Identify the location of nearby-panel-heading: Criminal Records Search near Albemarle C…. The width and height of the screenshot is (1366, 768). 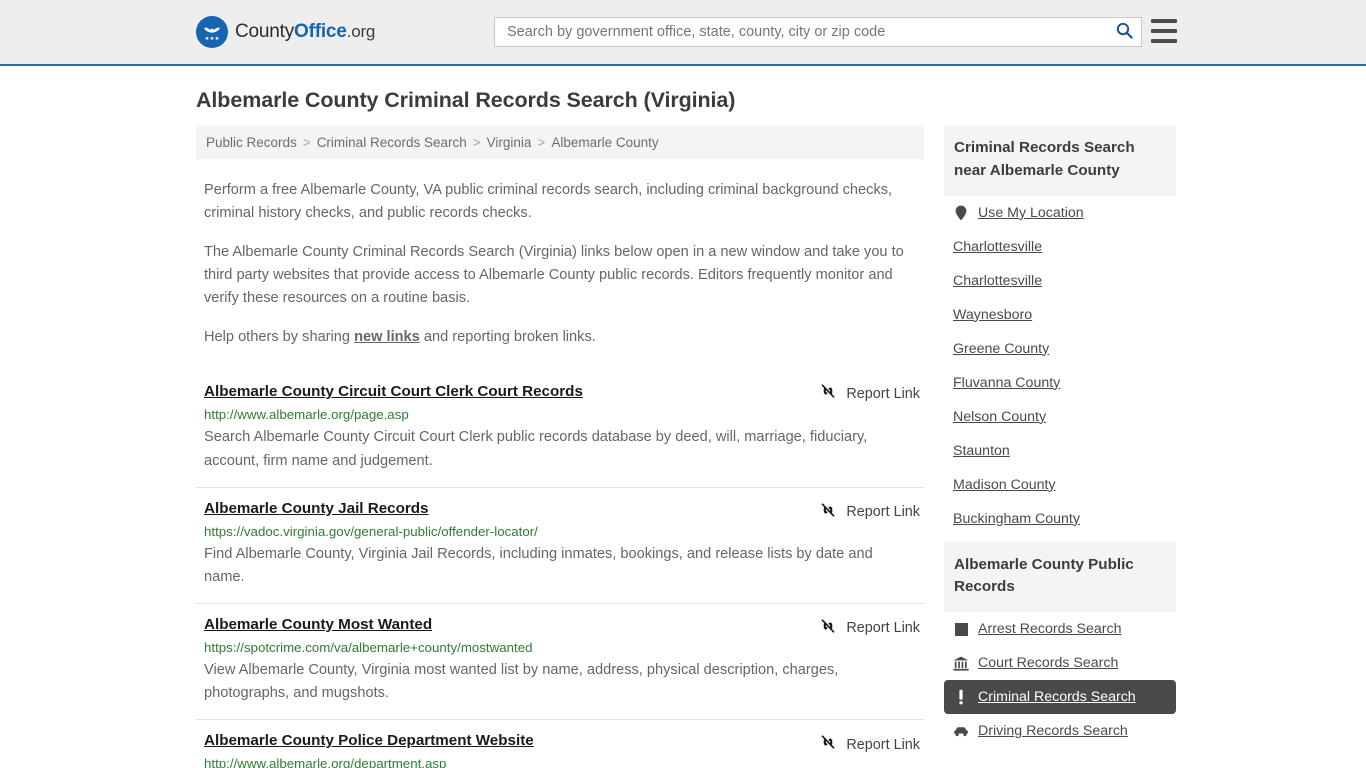
(1060, 160).